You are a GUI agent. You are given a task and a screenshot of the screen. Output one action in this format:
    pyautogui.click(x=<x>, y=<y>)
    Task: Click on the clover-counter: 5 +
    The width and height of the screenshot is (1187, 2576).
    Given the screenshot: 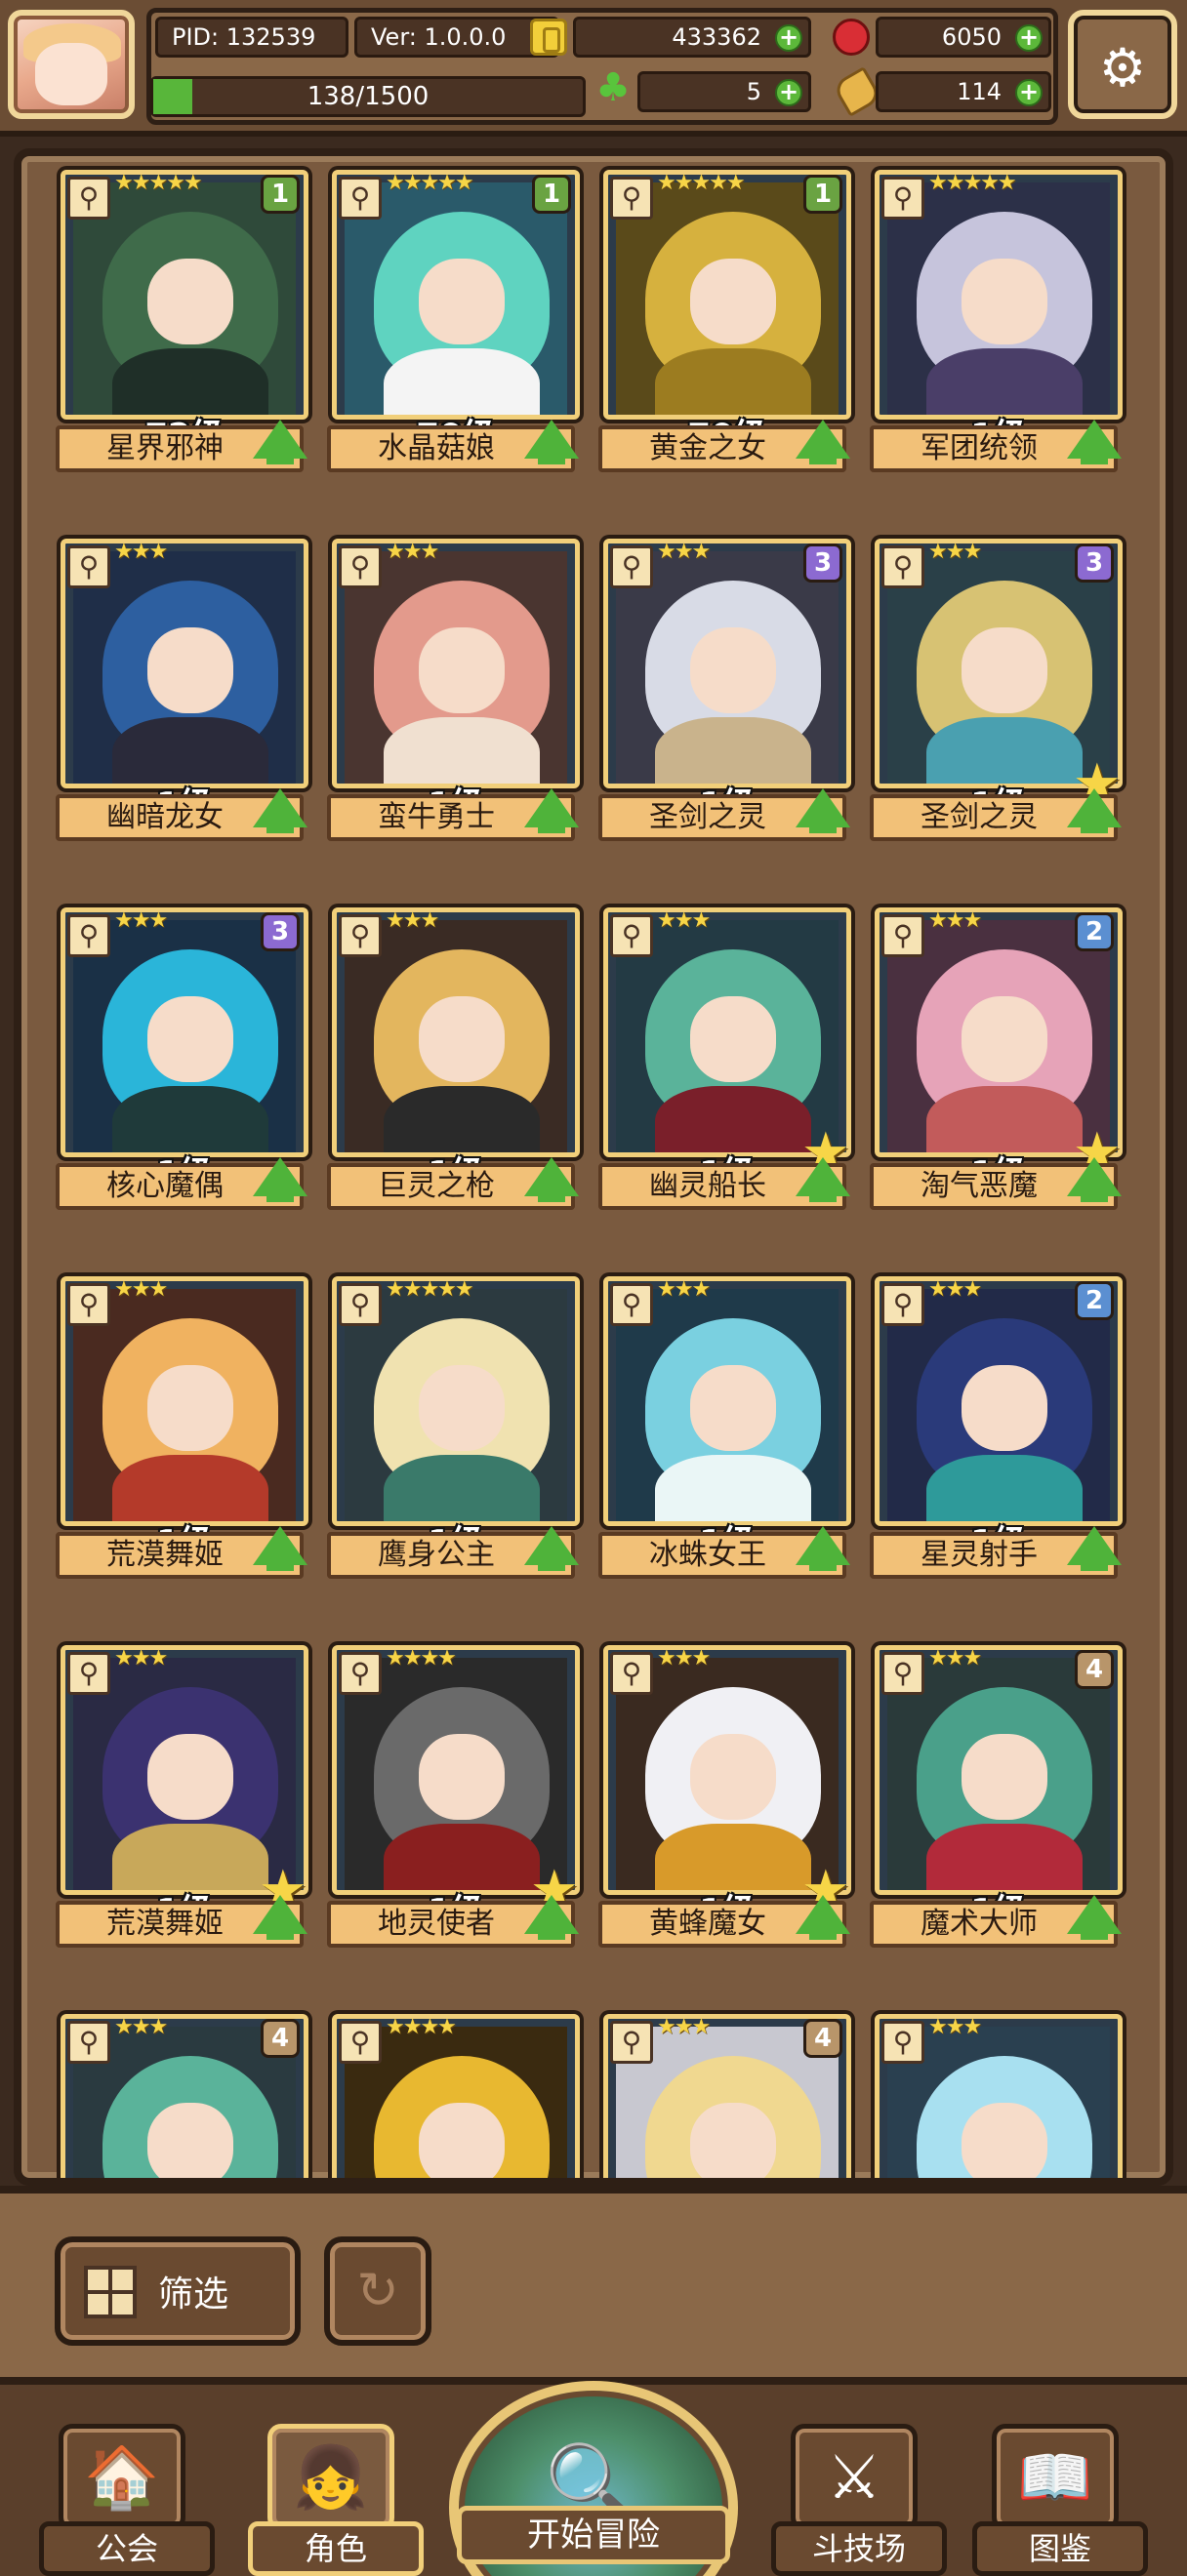 What is the action you would take?
    pyautogui.click(x=724, y=91)
    